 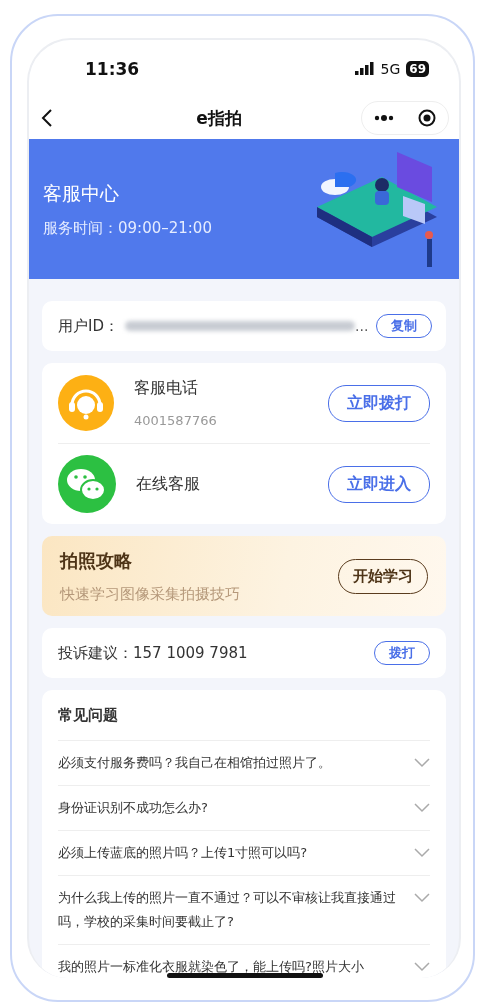 I want to click on faq-question: 我的照片一标准化衣服就染色了，能上传吗?照片大小, so click(x=211, y=966).